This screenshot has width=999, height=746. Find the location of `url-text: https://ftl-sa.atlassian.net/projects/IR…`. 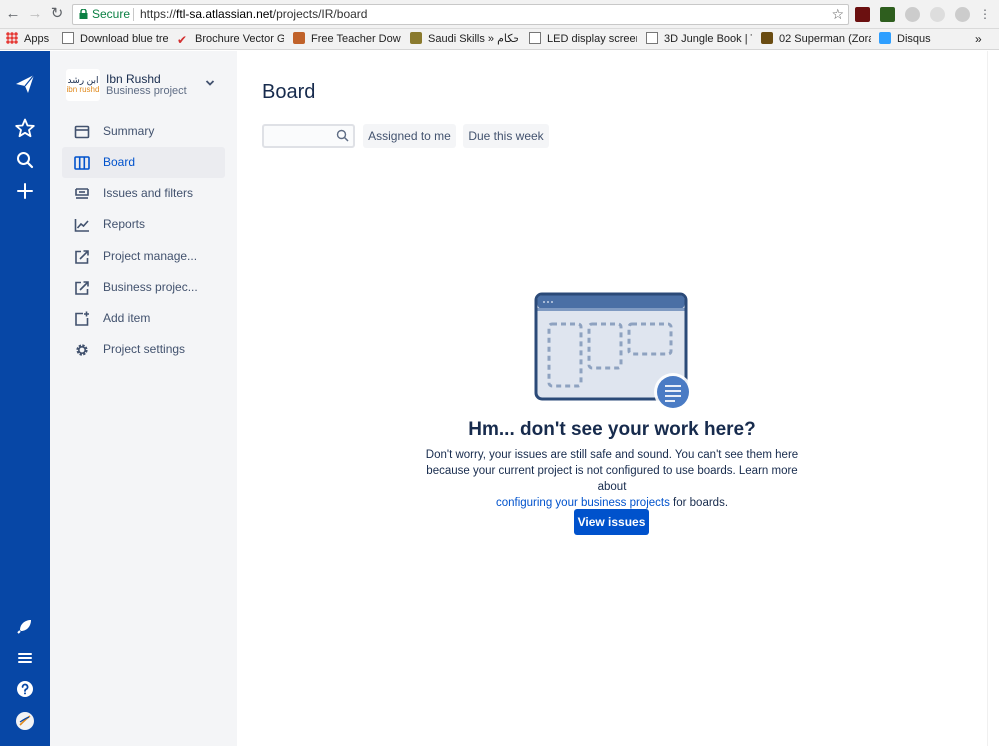

url-text: https://ftl-sa.atlassian.net/projects/IR… is located at coordinates (253, 14).